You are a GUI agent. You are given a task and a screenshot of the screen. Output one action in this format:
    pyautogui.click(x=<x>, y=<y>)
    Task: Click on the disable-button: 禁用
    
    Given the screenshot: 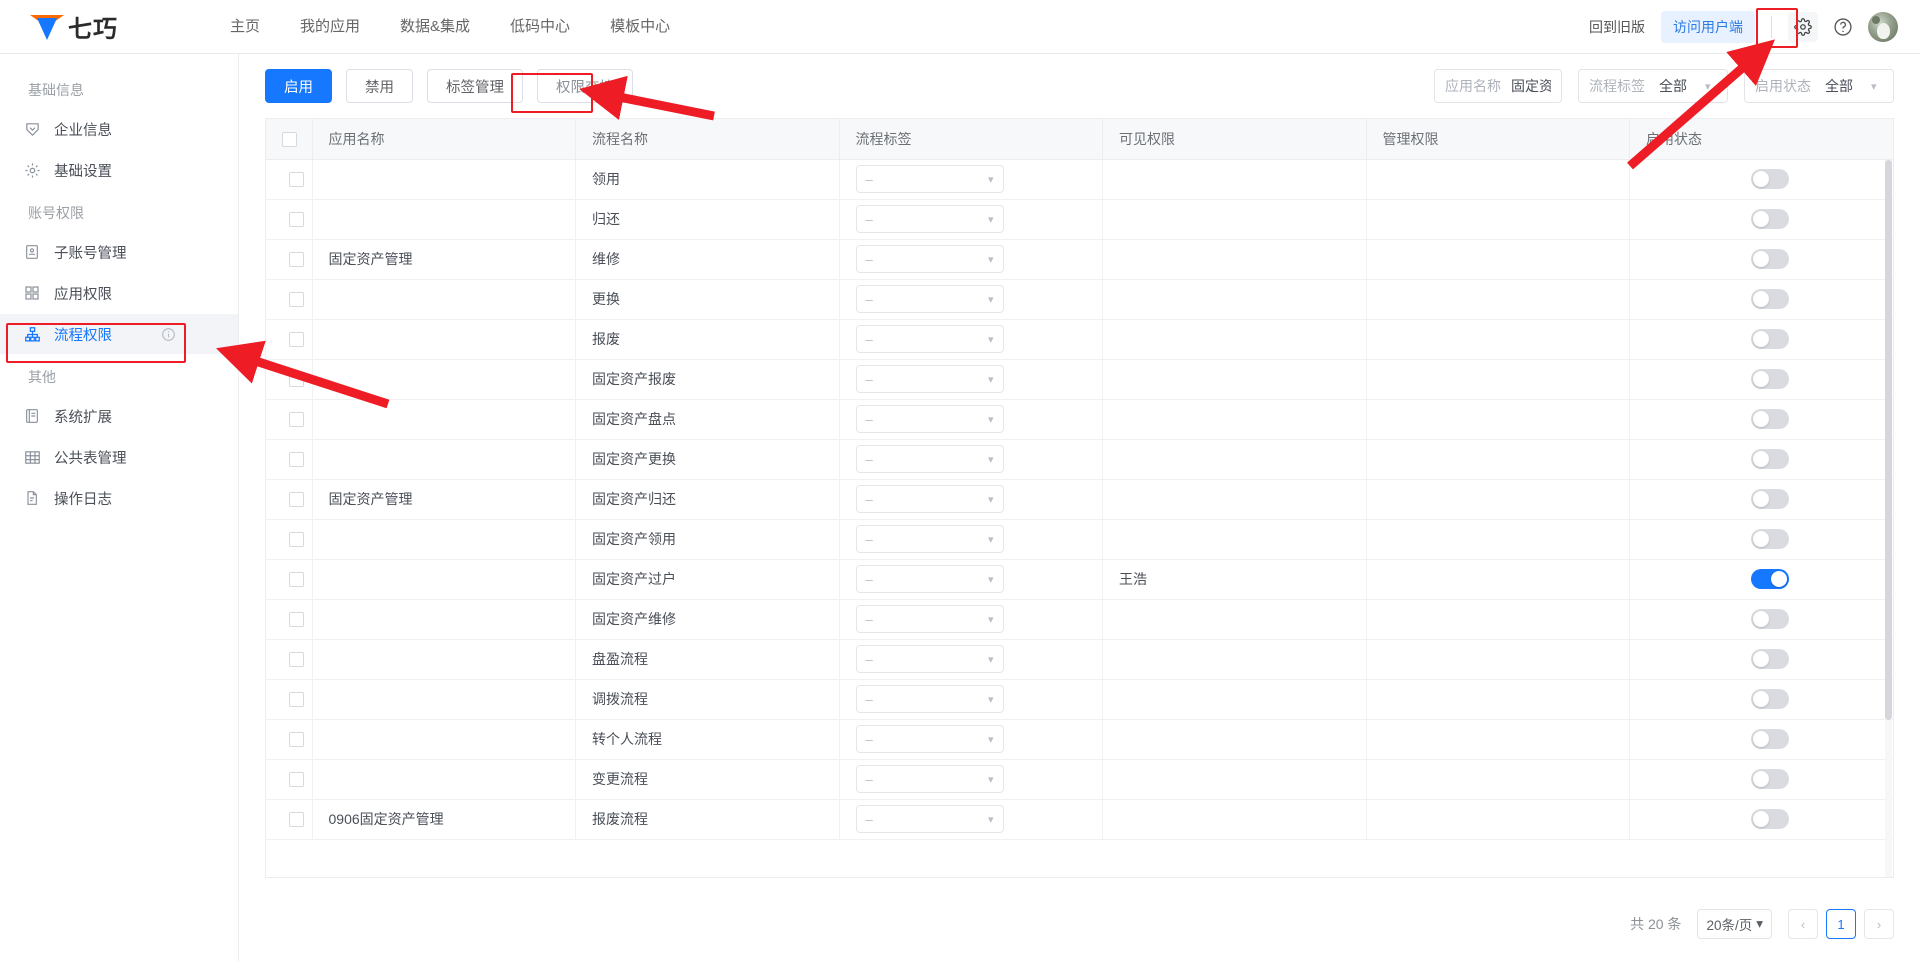 What is the action you would take?
    pyautogui.click(x=379, y=86)
    